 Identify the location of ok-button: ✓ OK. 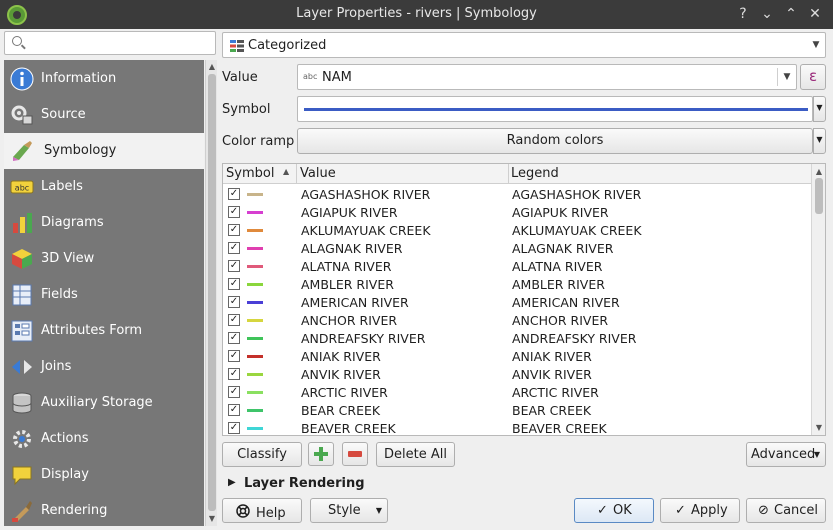
(614, 510).